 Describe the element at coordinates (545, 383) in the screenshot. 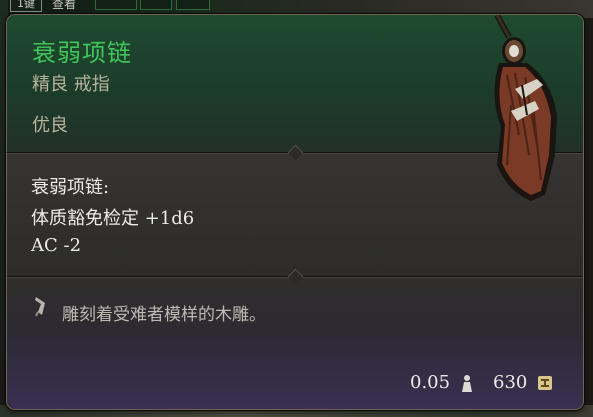

I see `gold-coin-icon` at that location.